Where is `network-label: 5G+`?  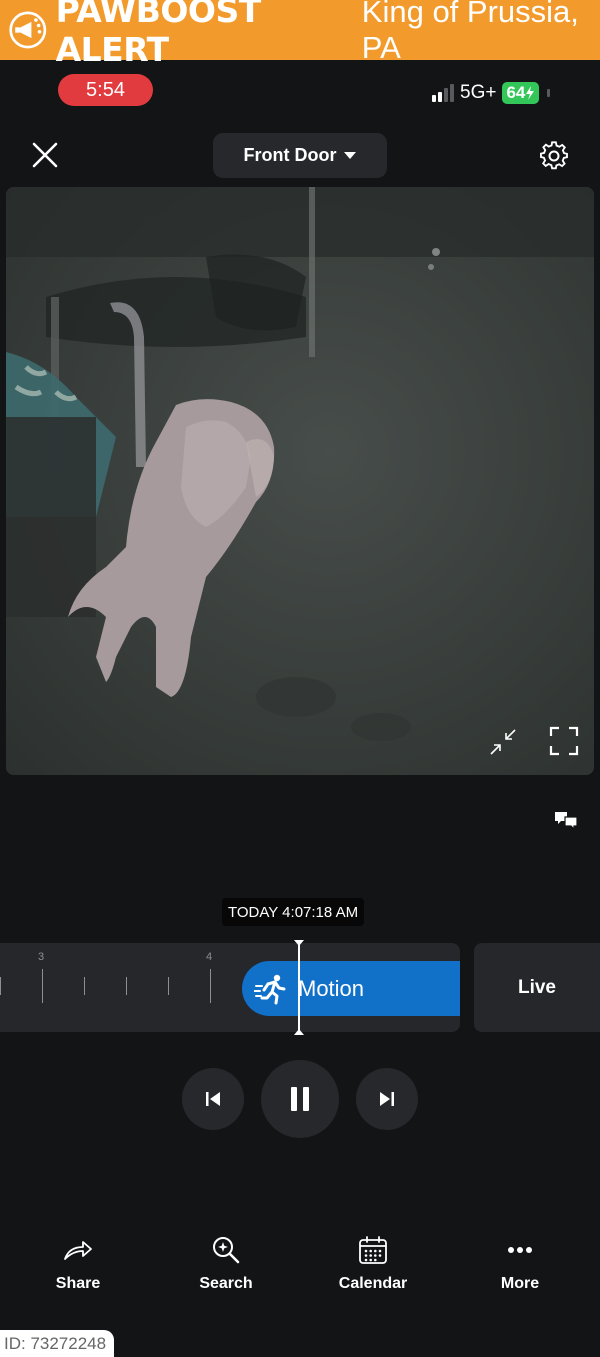
network-label: 5G+ is located at coordinates (478, 92).